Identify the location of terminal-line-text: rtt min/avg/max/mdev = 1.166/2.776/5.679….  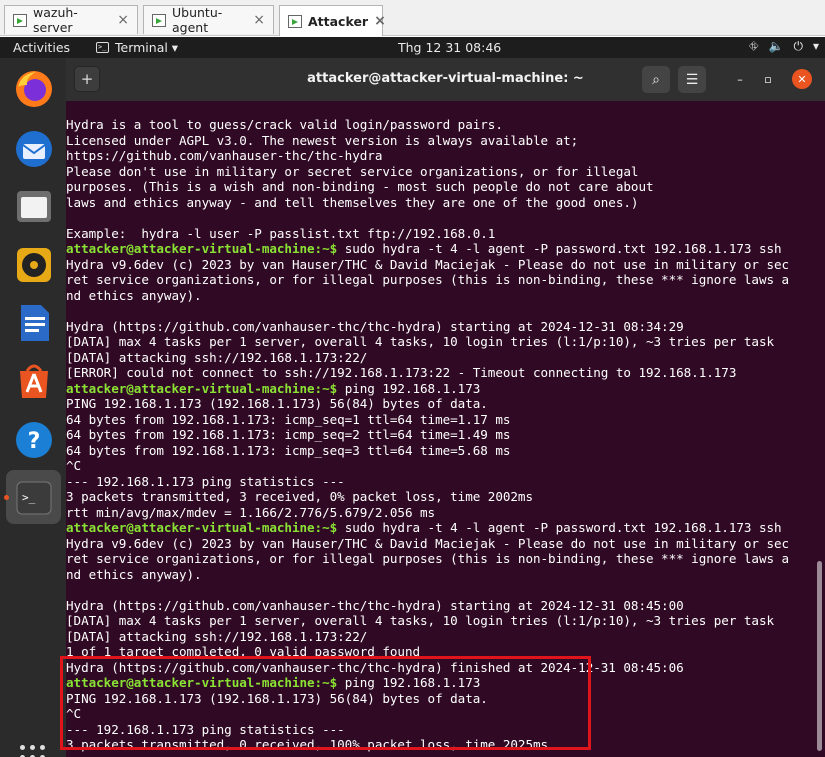
(251, 512).